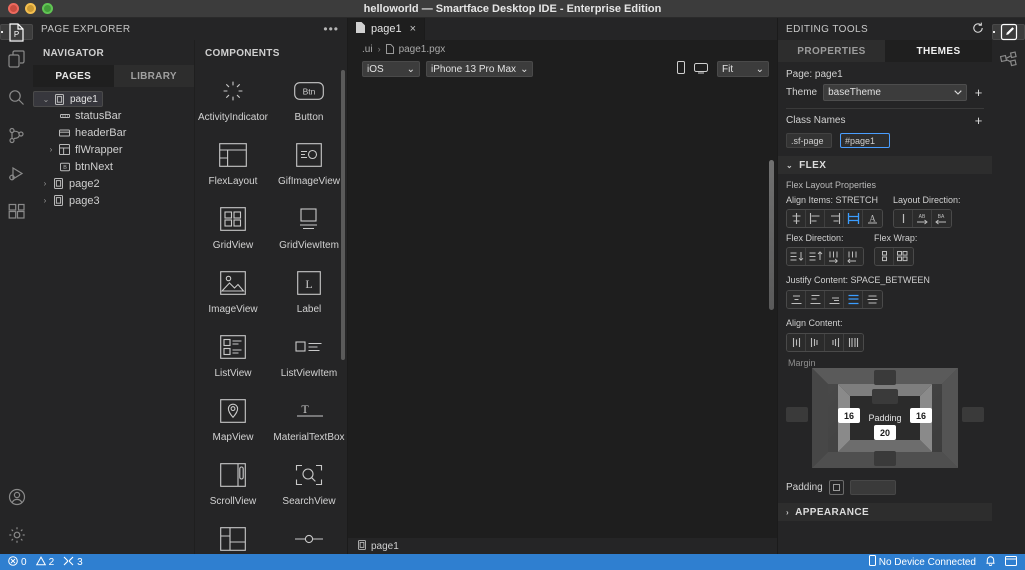 The width and height of the screenshot is (1025, 570). I want to click on components-scrollbar, so click(343, 215).